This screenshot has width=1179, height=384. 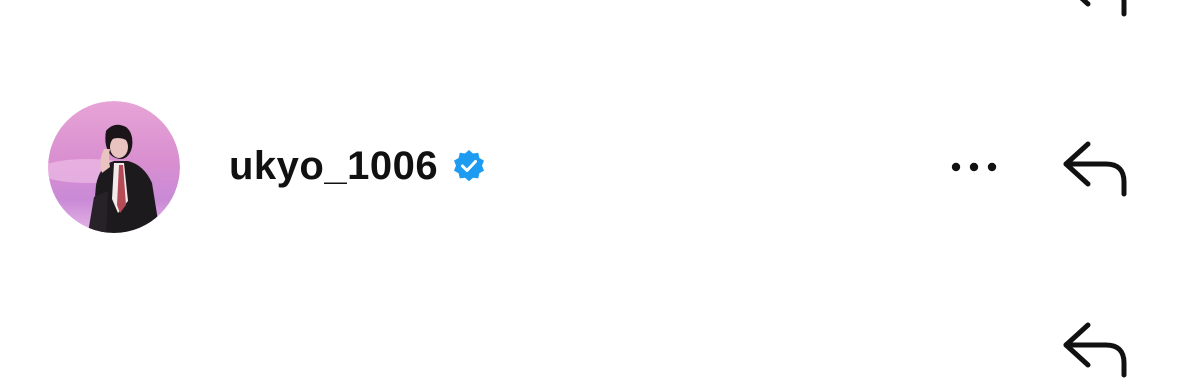 I want to click on more-options-button, so click(x=974, y=167).